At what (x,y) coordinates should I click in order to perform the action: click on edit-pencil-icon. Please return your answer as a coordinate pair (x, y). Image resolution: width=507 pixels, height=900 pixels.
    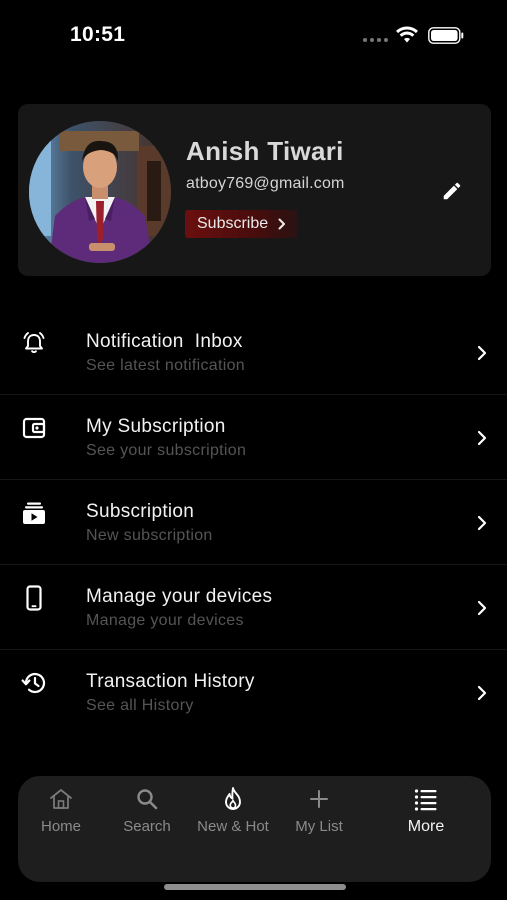
    Looking at the image, I should click on (452, 191).